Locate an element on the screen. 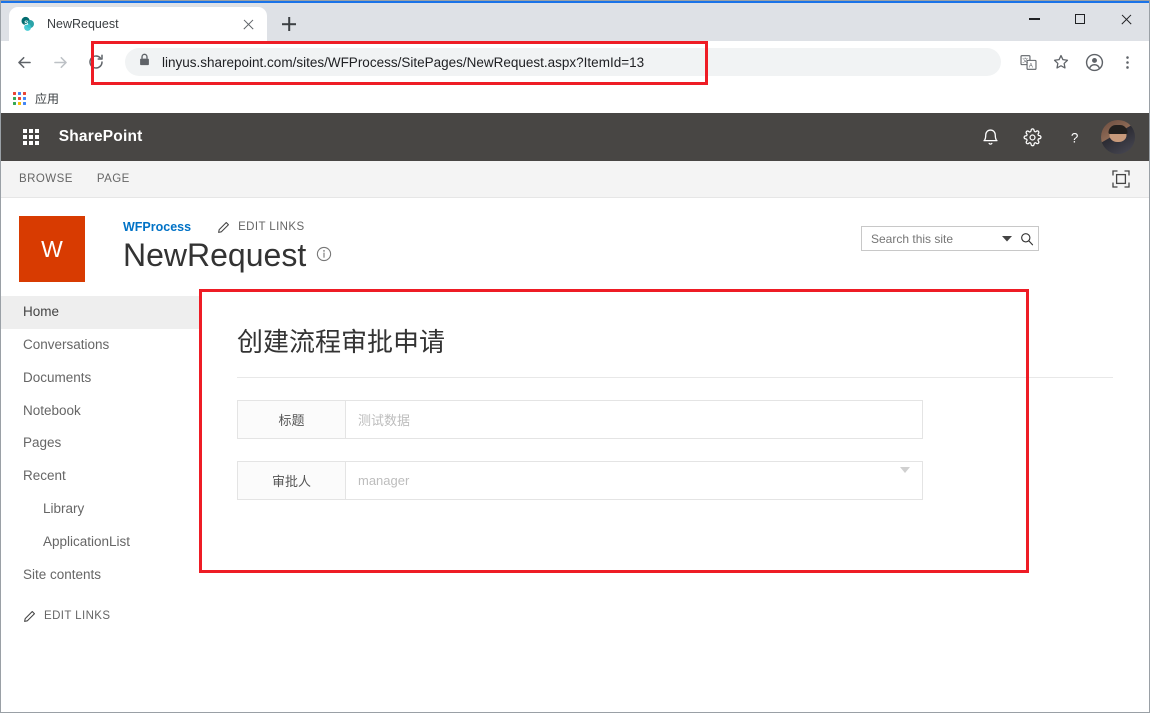 This screenshot has height=713, width=1150. browser-tab: S NewRequest is located at coordinates (138, 24).